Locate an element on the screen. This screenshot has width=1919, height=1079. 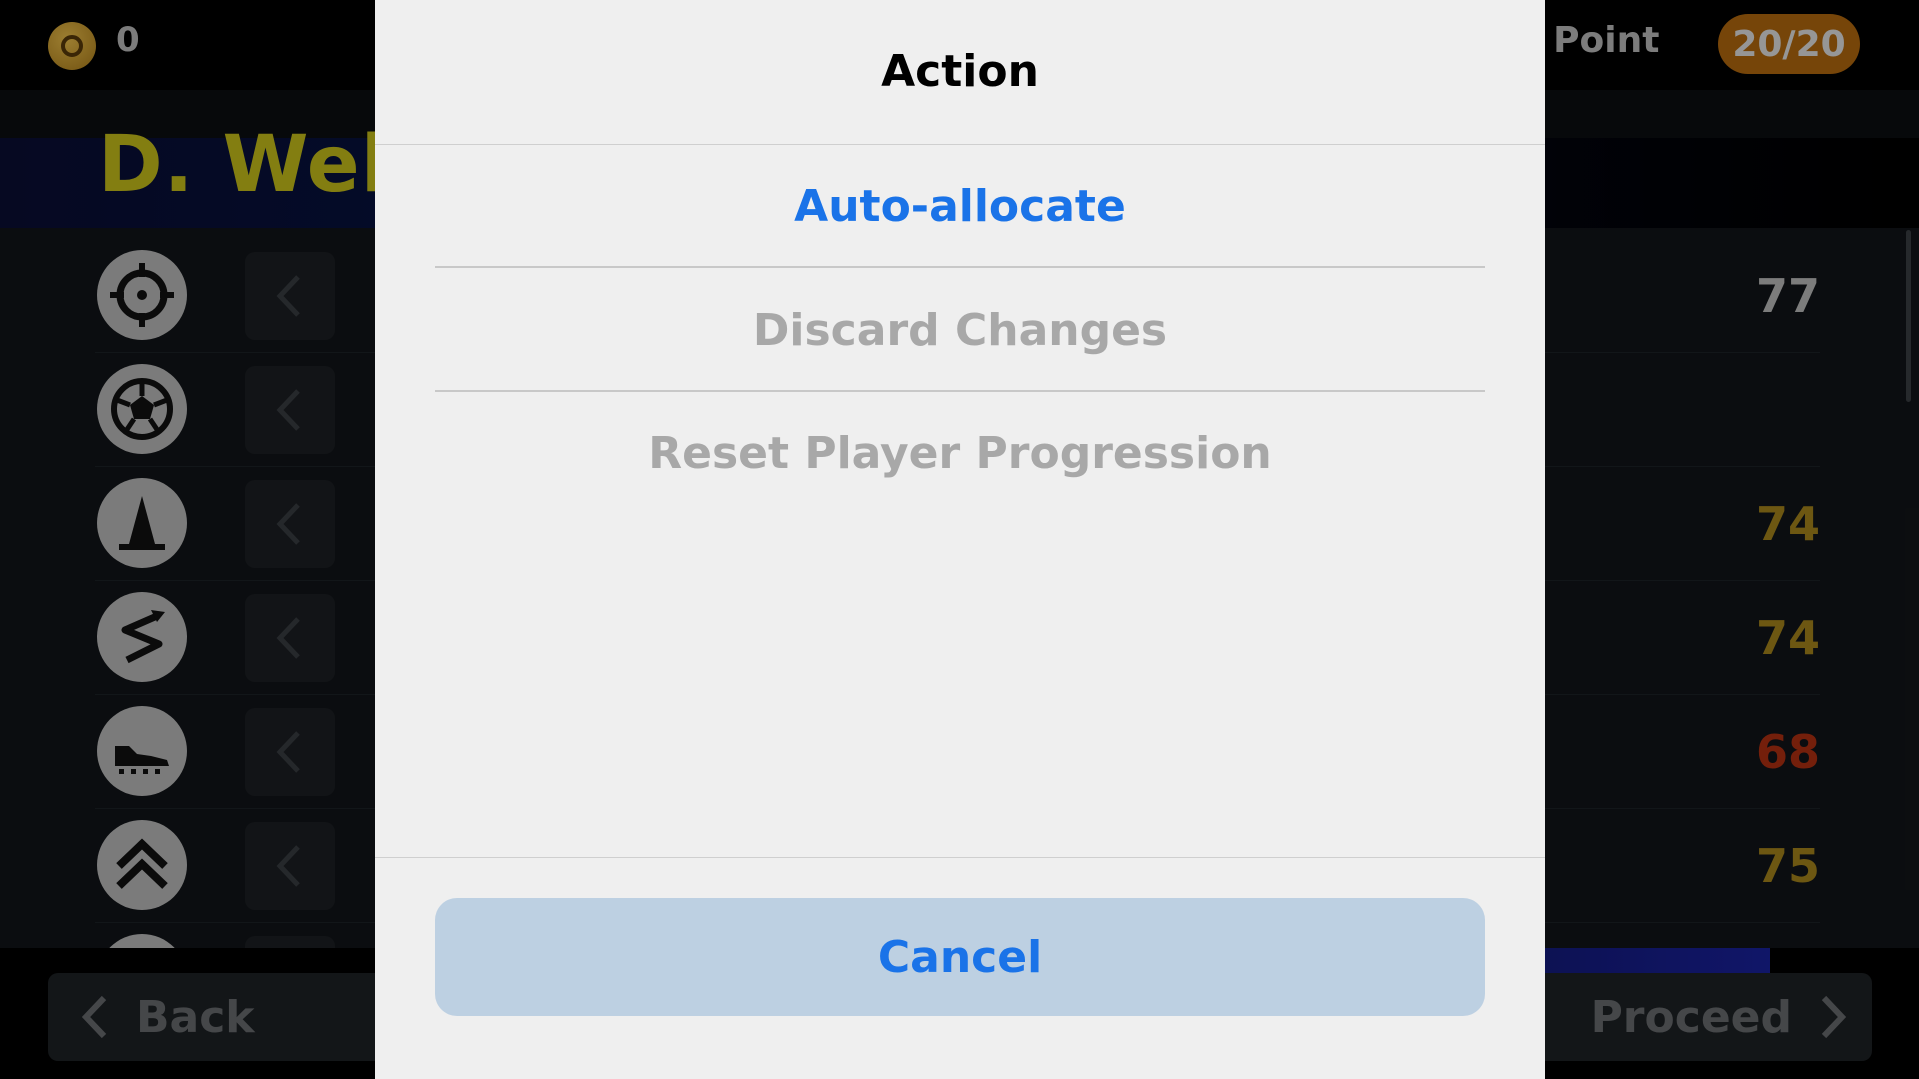
discard-changes-option: Discard Changes is located at coordinates (960, 330).